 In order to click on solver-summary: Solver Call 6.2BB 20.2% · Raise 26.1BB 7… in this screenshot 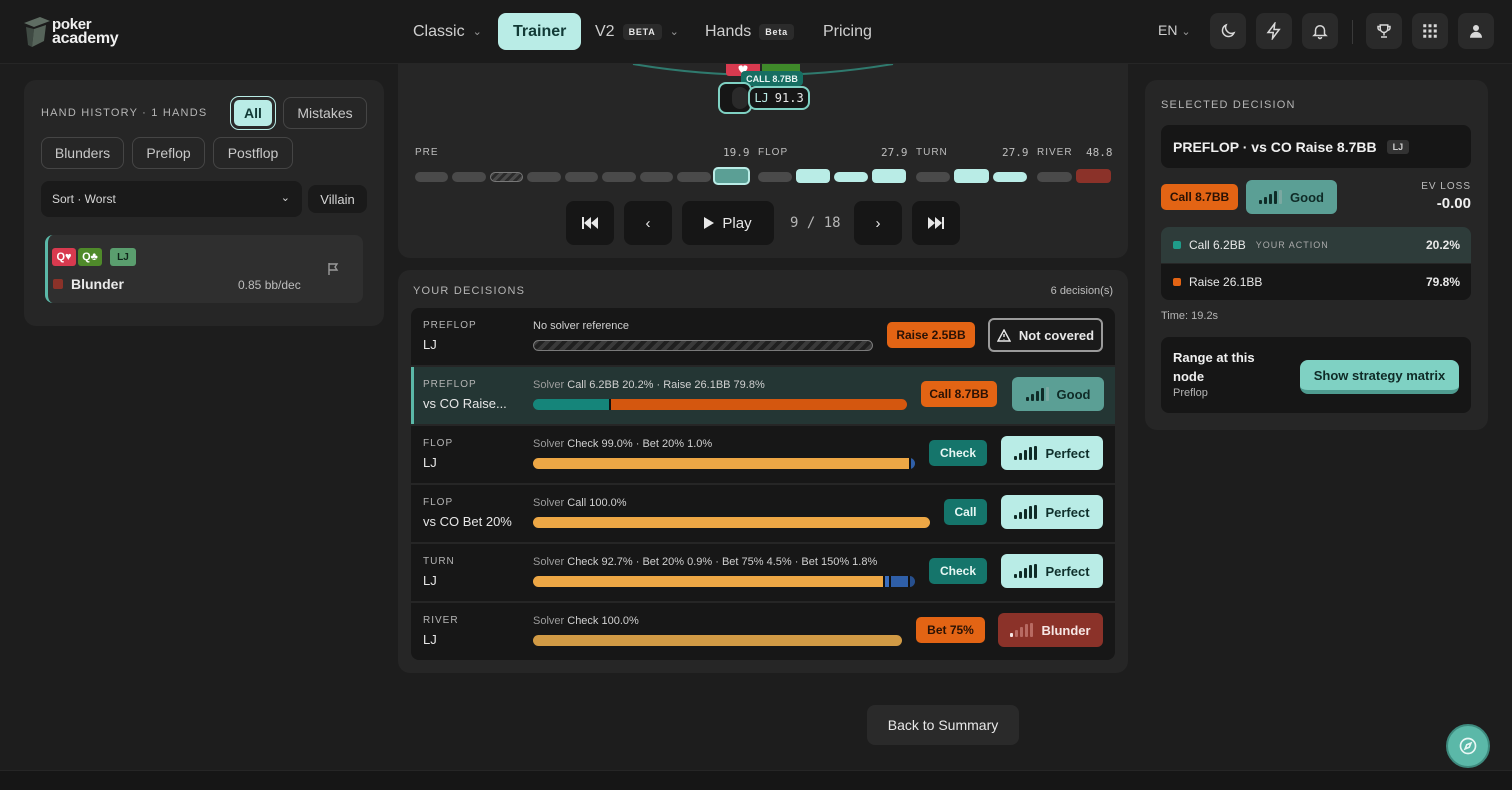, I will do `click(649, 385)`.